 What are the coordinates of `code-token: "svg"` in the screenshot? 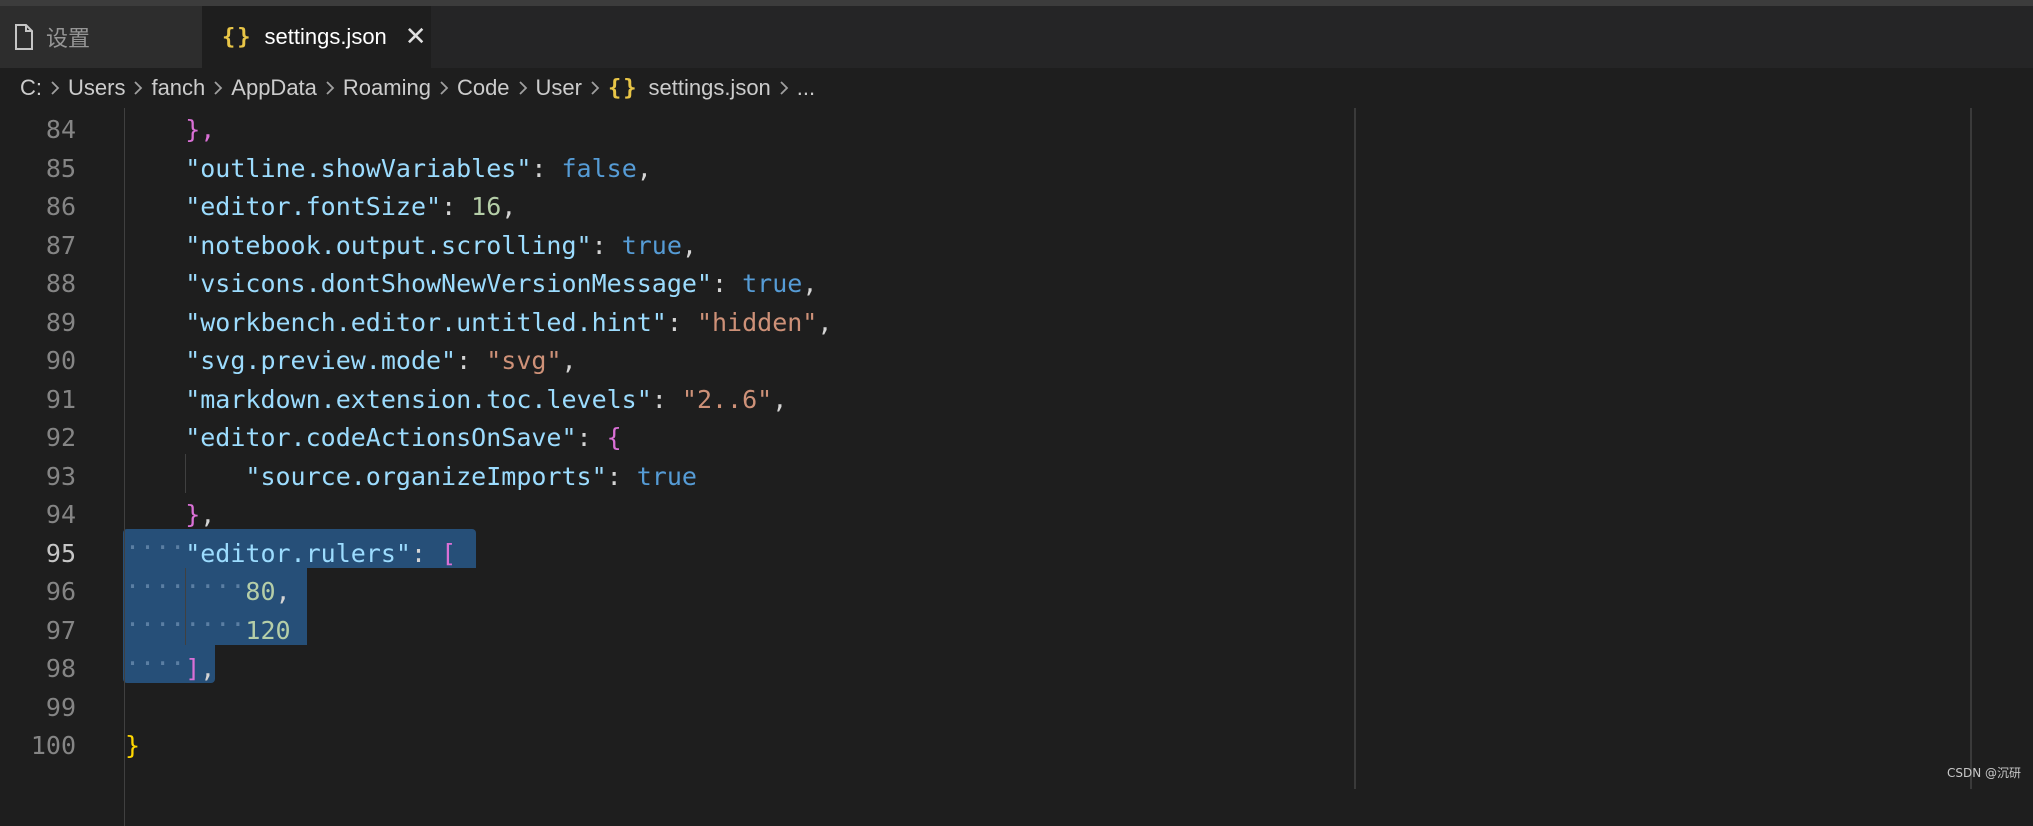 It's located at (524, 360).